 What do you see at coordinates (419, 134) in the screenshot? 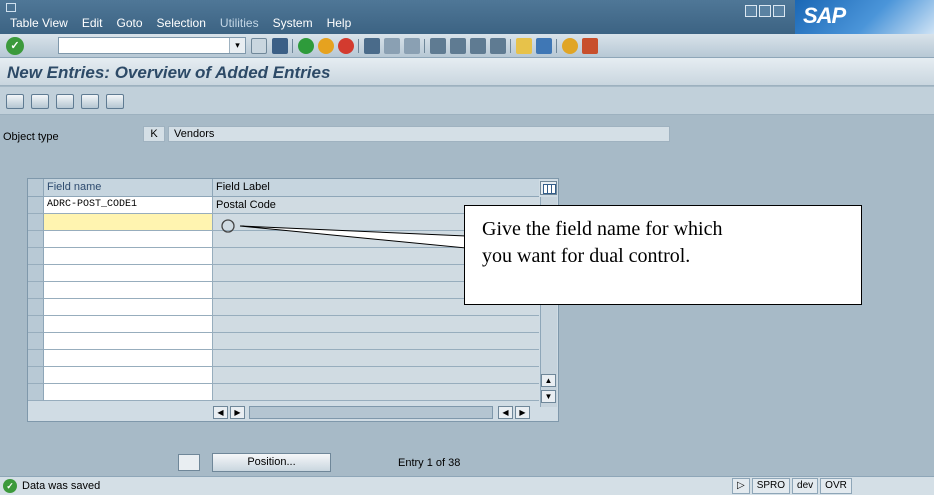
I see `object-type-description: Vendors` at bounding box center [419, 134].